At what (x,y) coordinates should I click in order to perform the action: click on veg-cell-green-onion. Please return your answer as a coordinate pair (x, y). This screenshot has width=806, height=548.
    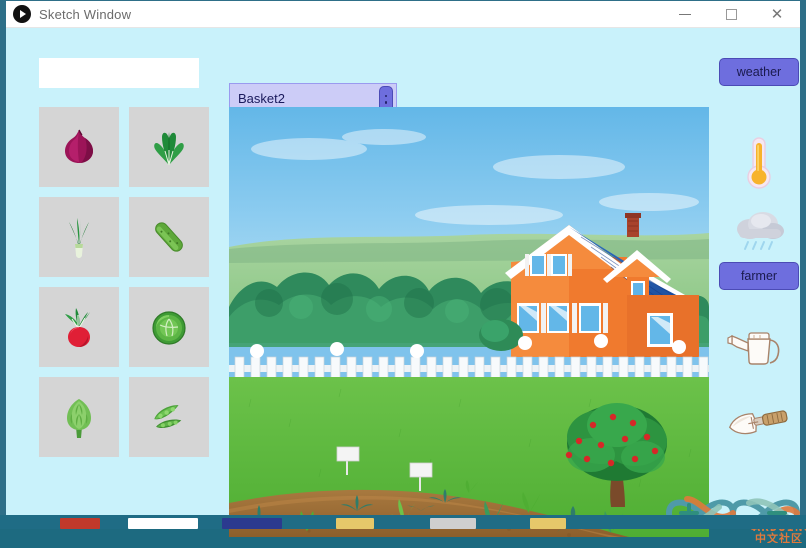
    Looking at the image, I should click on (79, 237).